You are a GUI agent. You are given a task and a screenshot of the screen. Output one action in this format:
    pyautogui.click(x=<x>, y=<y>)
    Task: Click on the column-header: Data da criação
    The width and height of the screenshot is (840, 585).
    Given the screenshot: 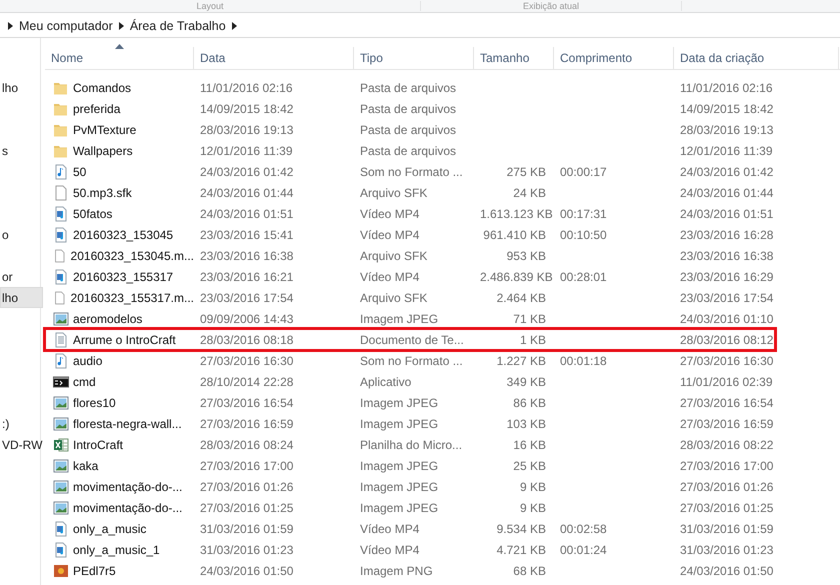 What is the action you would take?
    pyautogui.click(x=756, y=58)
    